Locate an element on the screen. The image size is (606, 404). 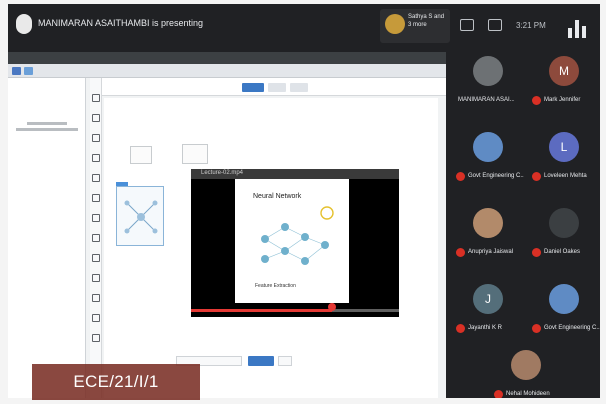
diagram-thumbnail is located at coordinates (140, 216).